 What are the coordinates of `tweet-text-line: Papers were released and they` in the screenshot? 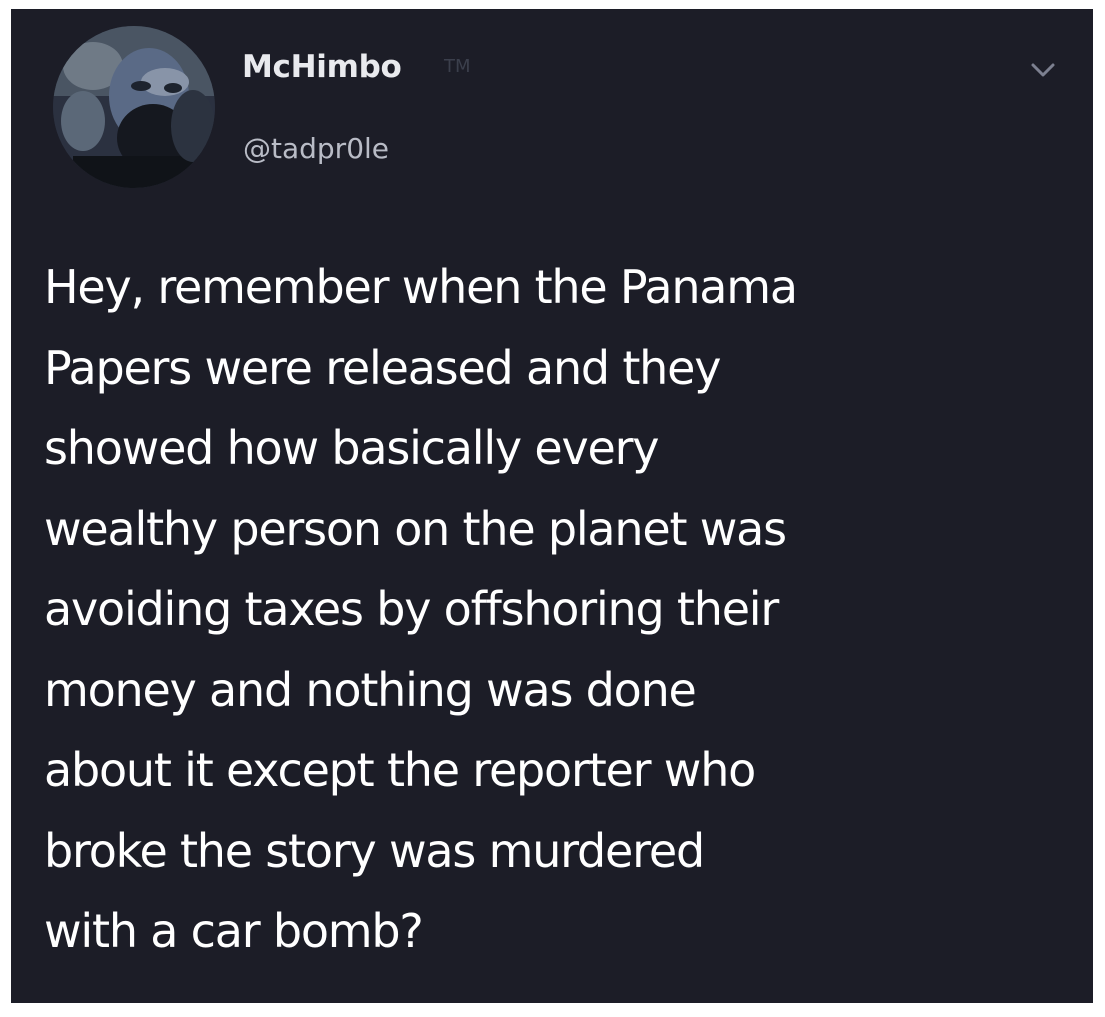 It's located at (382, 367).